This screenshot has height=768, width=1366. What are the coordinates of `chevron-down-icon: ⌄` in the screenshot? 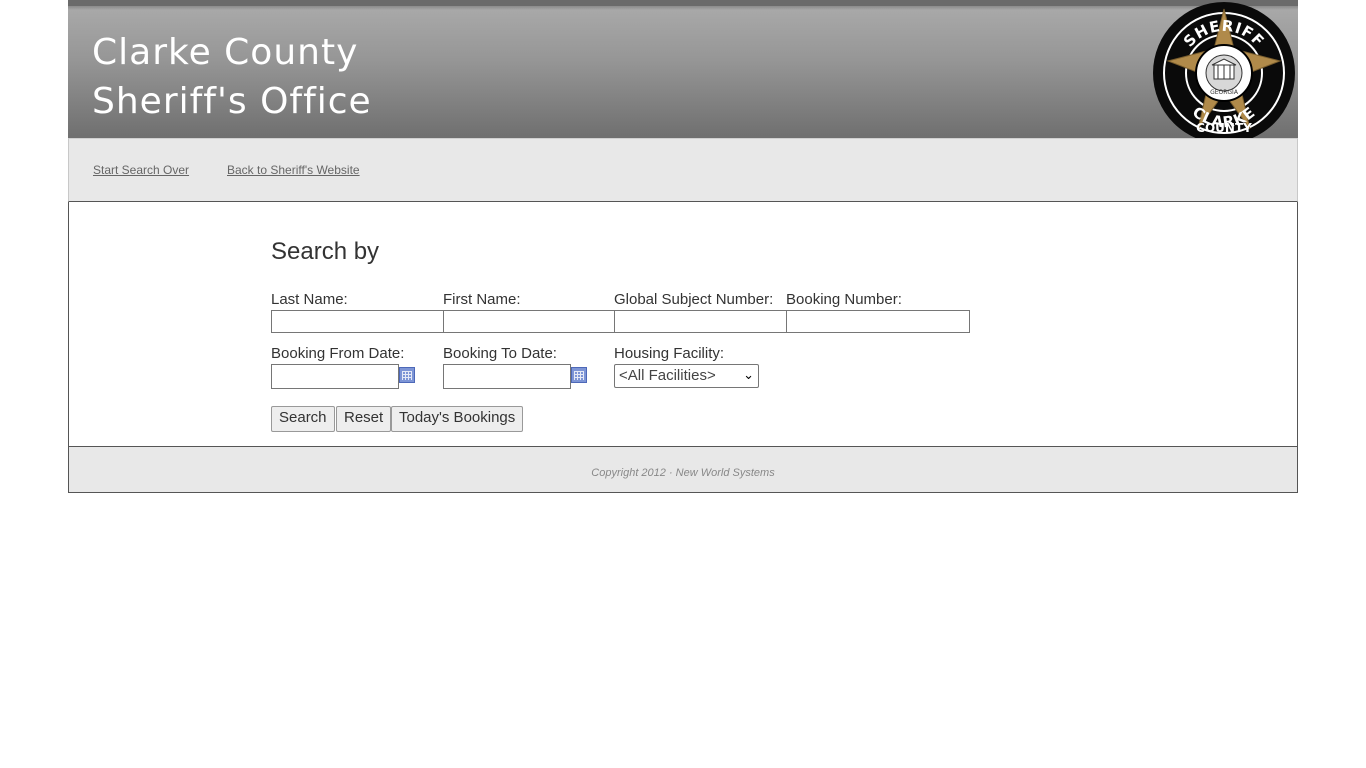 It's located at (748, 374).